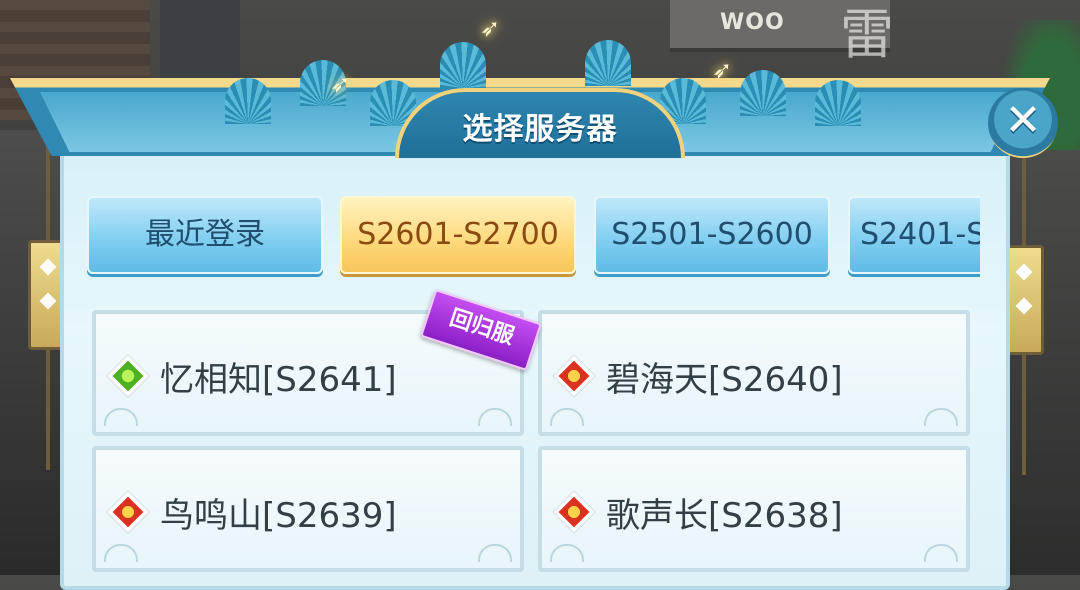  I want to click on server-name: 鸟鸣山[S2639], so click(278, 516).